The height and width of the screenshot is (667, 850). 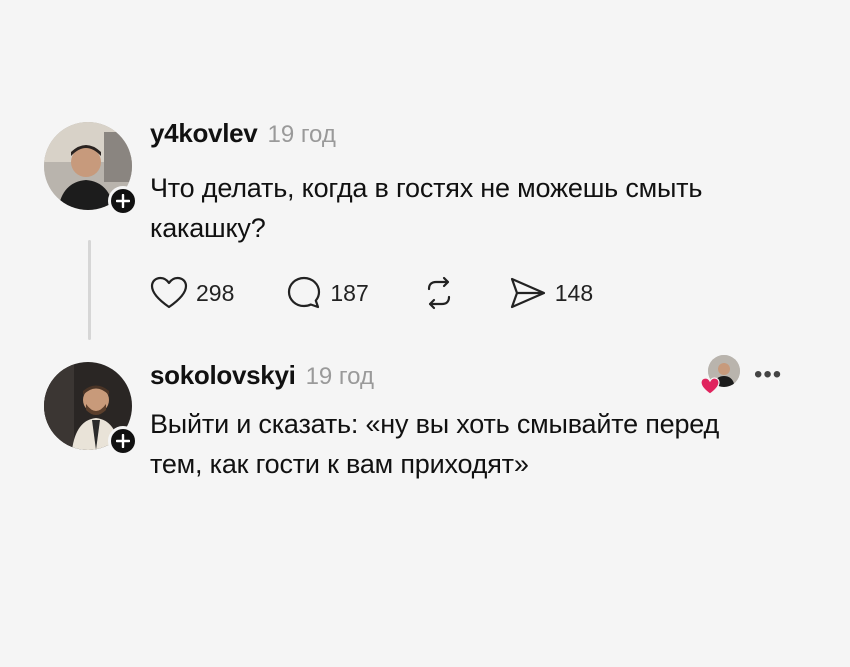 I want to click on post-time: 19 год, so click(x=301, y=134).